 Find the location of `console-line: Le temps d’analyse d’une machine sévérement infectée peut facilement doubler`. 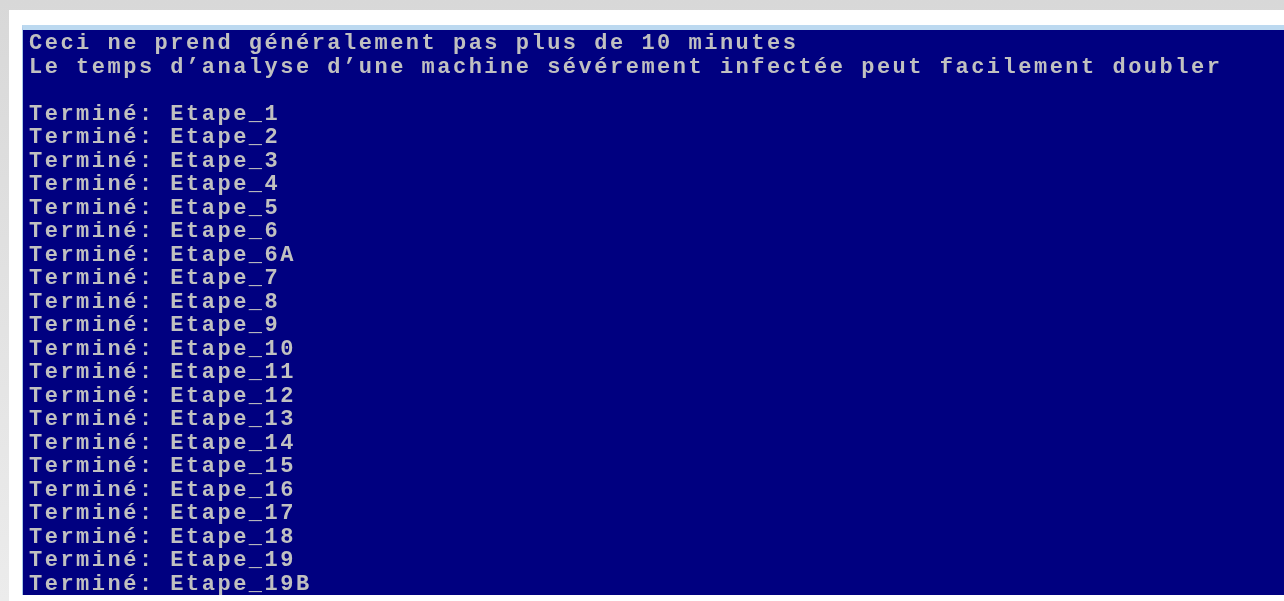

console-line: Le temps d’analyse d’une machine sévérement infectée peut facilement doubler is located at coordinates (626, 67).